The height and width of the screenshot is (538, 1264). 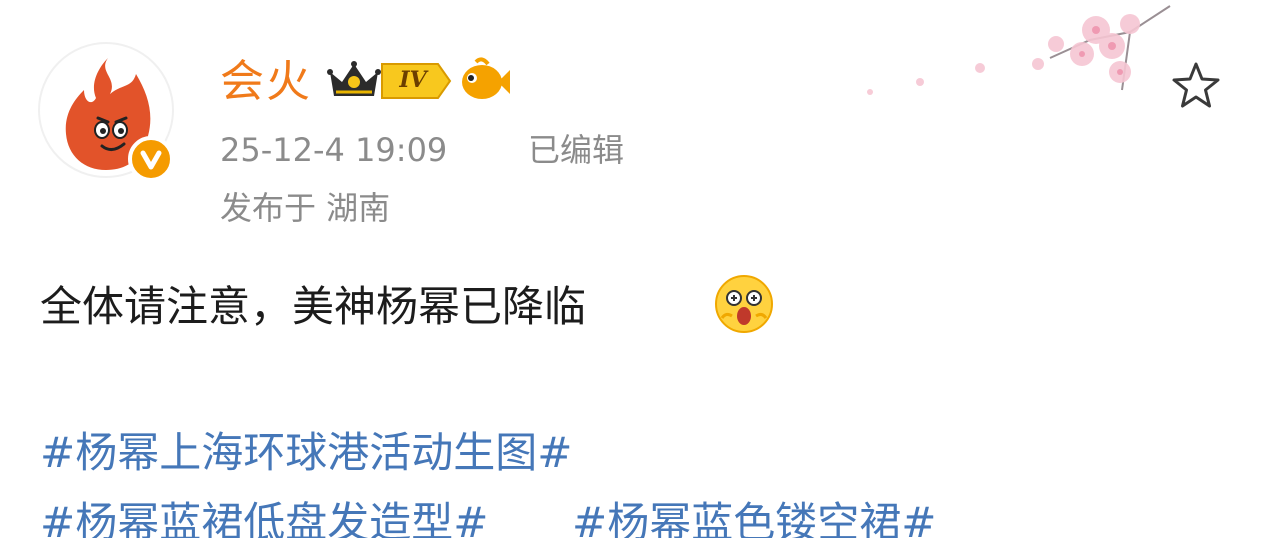 I want to click on verified-v-icon, so click(x=151, y=159).